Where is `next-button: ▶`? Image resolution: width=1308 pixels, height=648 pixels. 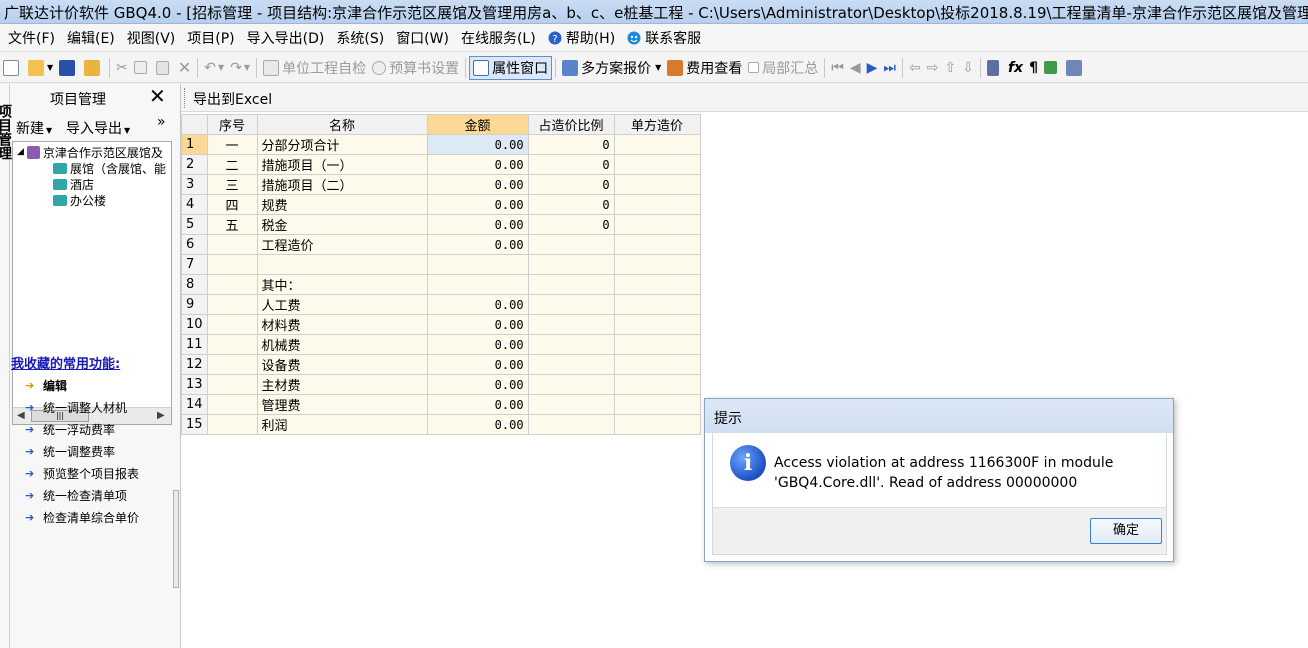 next-button: ▶ is located at coordinates (872, 68).